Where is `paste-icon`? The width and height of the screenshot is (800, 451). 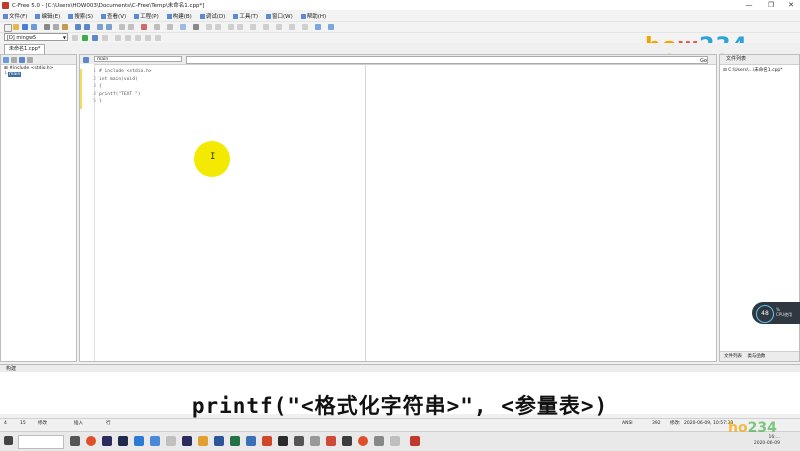 paste-icon is located at coordinates (65, 27).